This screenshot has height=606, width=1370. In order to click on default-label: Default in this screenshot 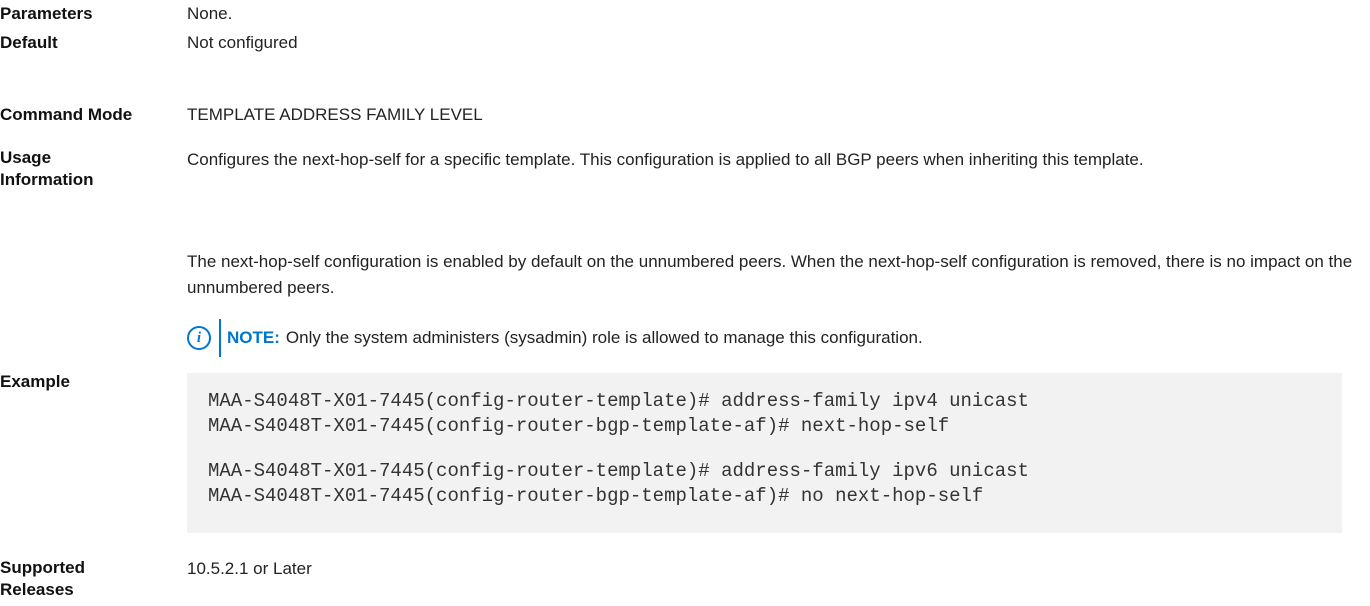, I will do `click(29, 42)`.